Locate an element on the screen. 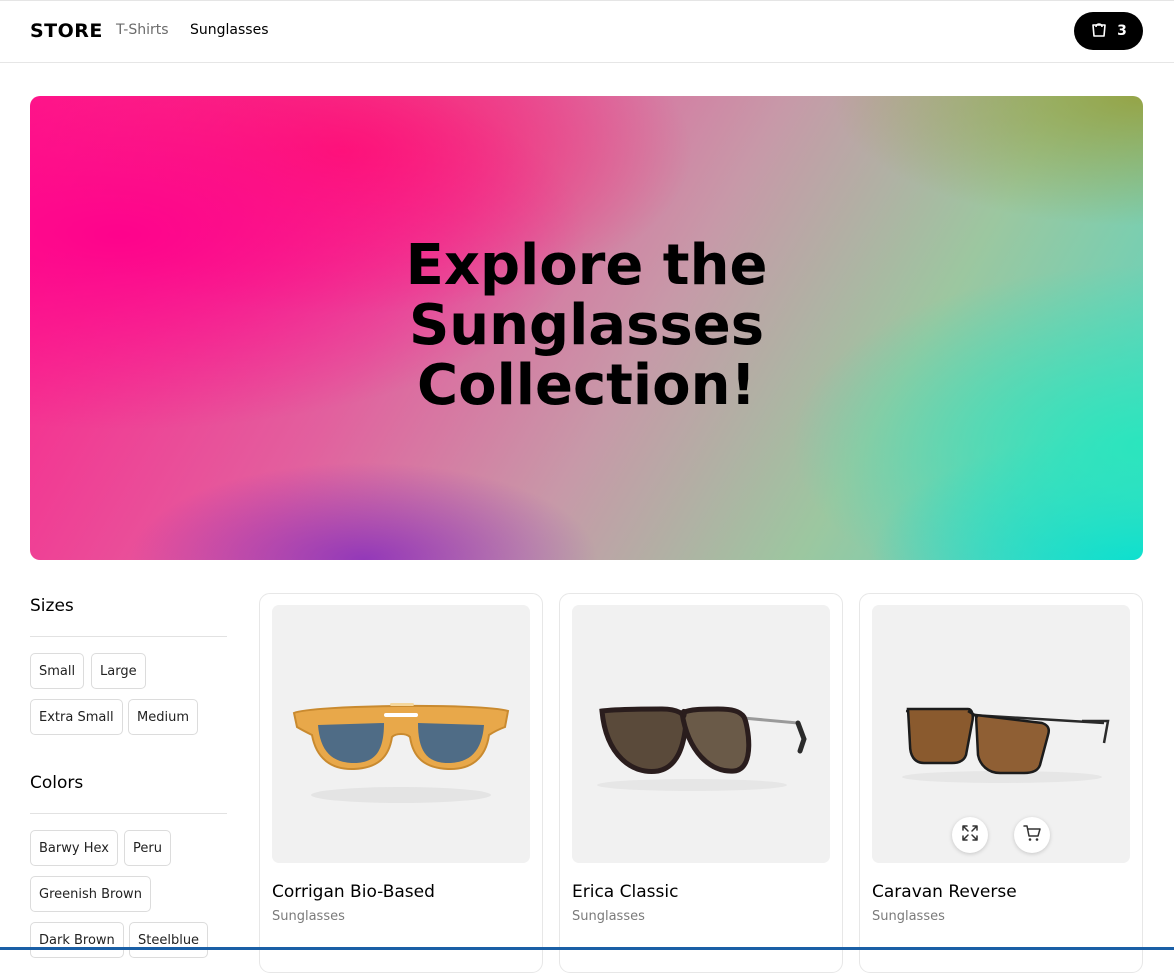 Image resolution: width=1174 pixels, height=973 pixels. shopping-bag-icon is located at coordinates (1099, 31).